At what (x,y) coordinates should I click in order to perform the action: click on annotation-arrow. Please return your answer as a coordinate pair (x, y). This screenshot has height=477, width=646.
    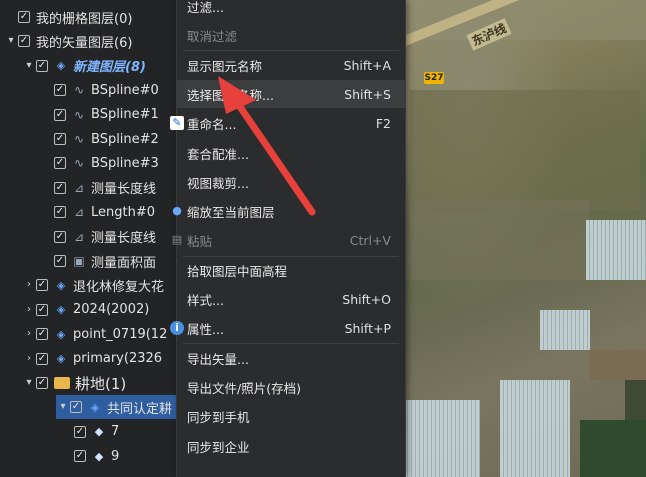
    Looking at the image, I should click on (267, 146).